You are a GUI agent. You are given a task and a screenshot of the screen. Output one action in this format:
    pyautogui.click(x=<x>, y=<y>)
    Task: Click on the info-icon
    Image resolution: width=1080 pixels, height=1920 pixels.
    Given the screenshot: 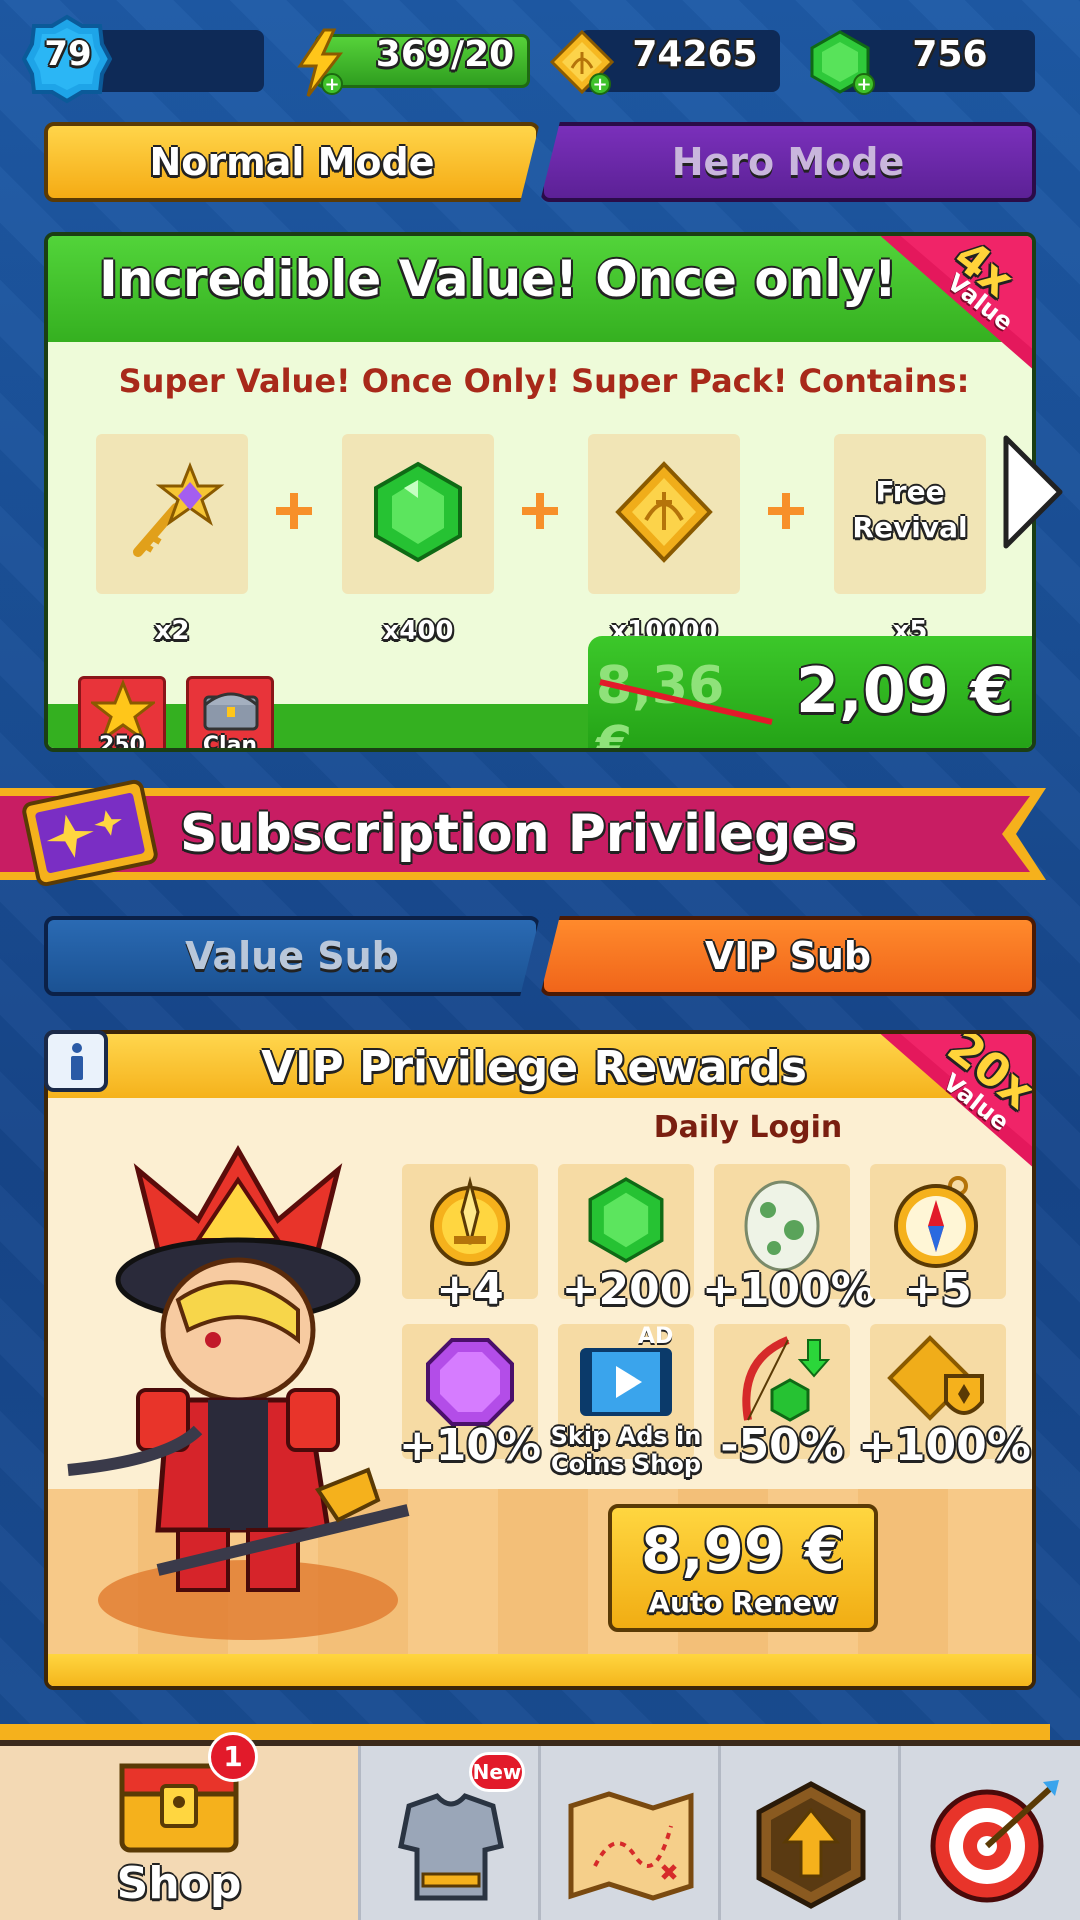 What is the action you would take?
    pyautogui.click(x=77, y=1061)
    